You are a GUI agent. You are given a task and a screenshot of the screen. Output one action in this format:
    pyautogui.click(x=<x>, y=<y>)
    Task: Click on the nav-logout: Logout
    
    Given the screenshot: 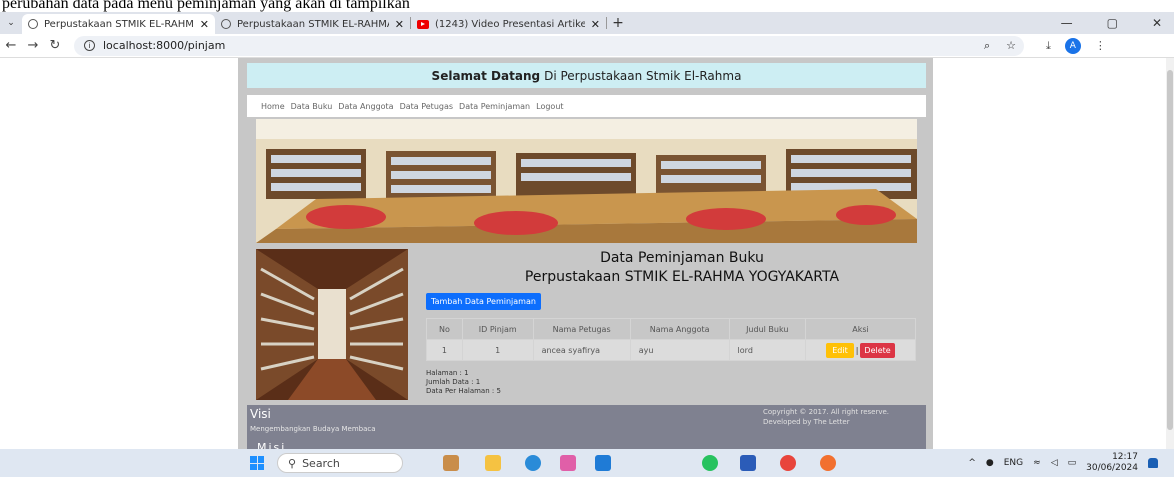 What is the action you would take?
    pyautogui.click(x=549, y=106)
    